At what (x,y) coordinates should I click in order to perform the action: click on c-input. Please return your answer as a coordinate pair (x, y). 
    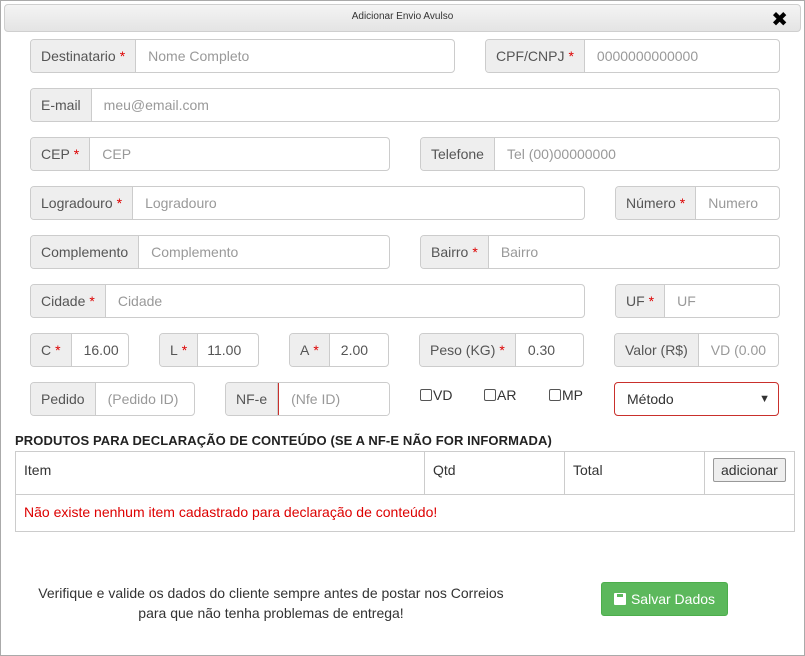
    Looking at the image, I should click on (99, 350).